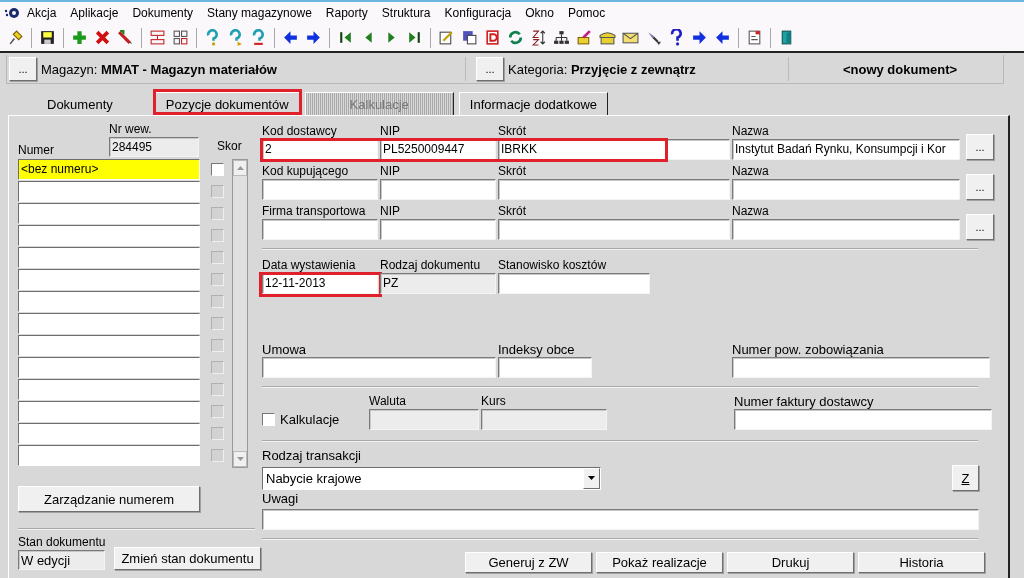  I want to click on menu-item: Pomoc, so click(586, 13).